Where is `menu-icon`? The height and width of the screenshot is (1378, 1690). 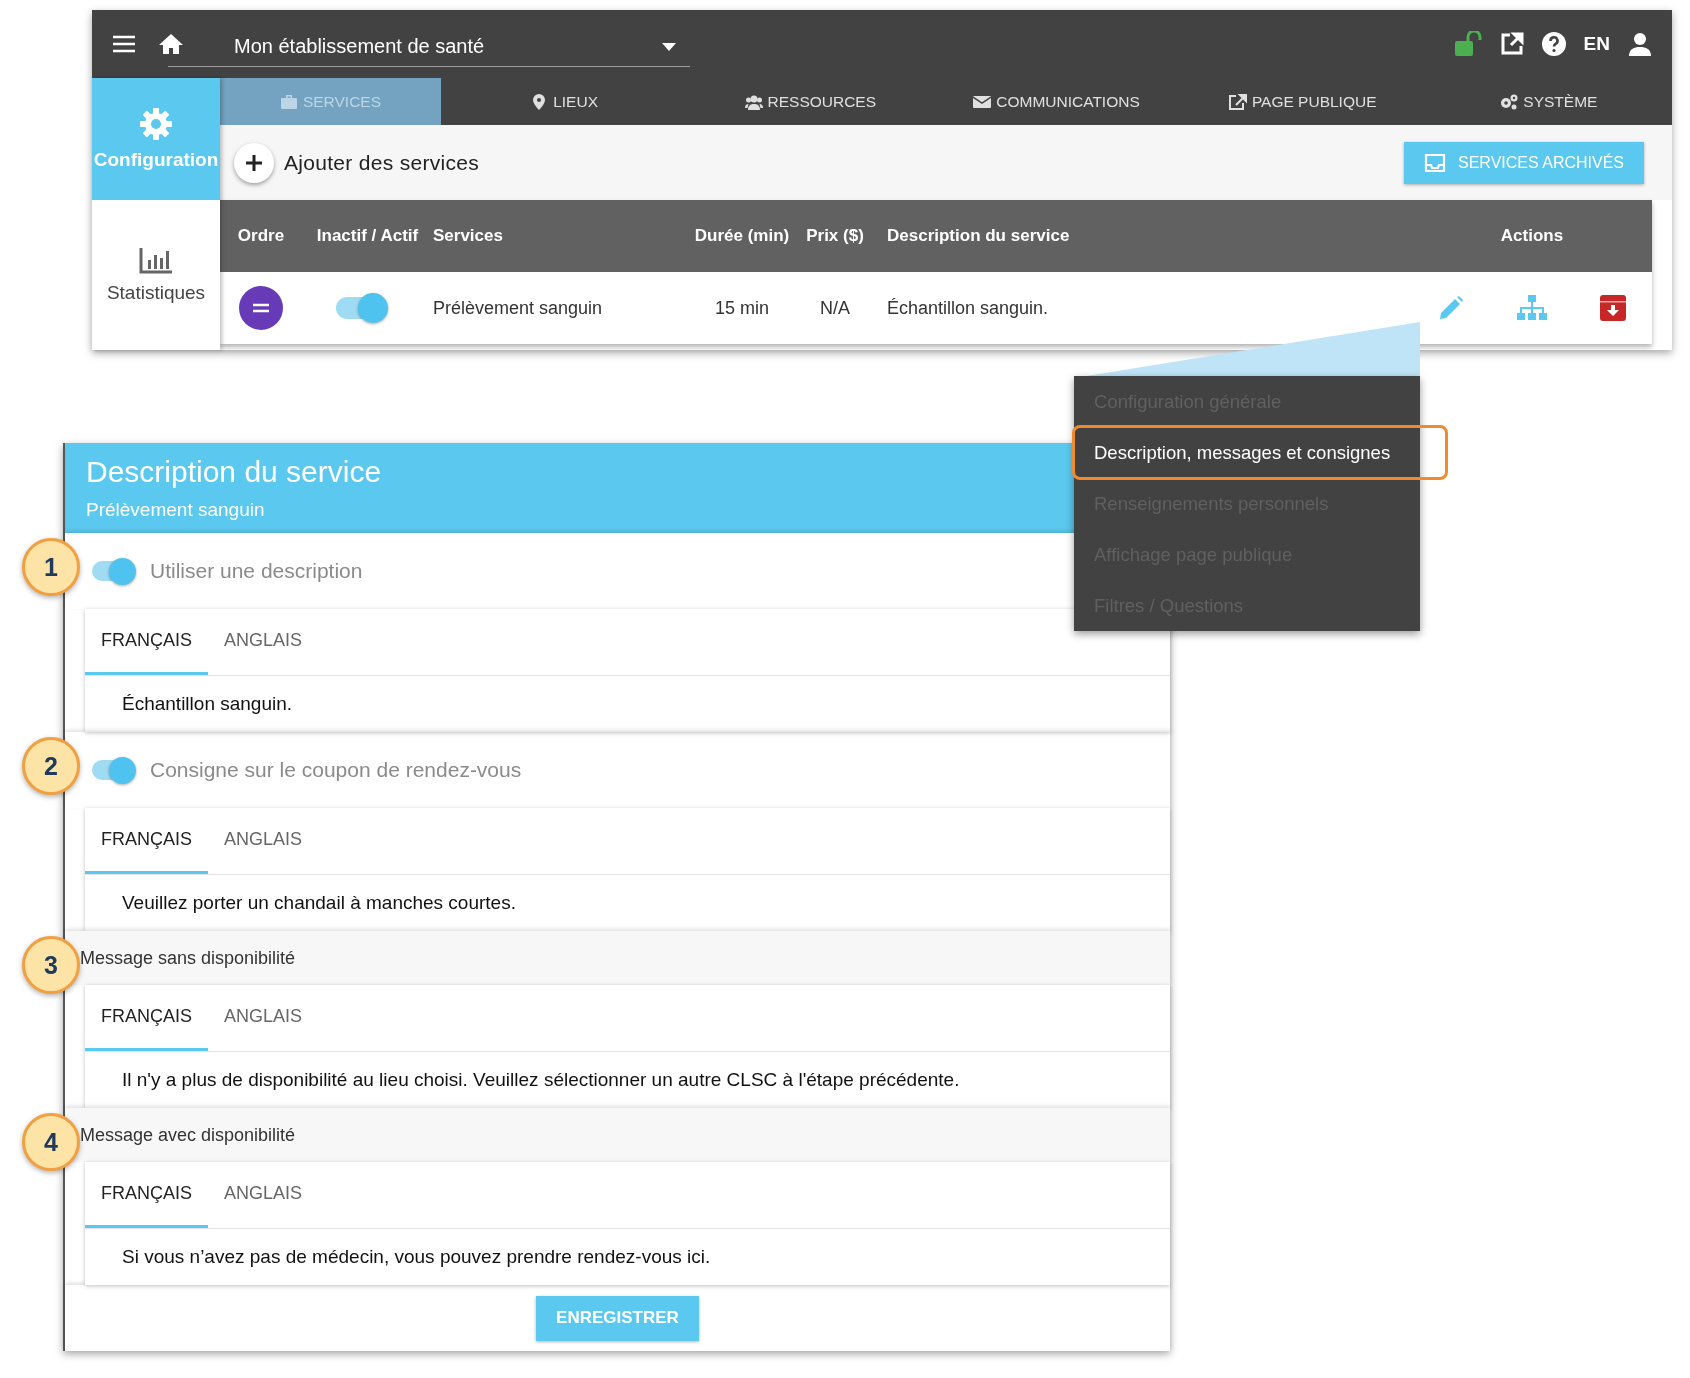 menu-icon is located at coordinates (124, 44).